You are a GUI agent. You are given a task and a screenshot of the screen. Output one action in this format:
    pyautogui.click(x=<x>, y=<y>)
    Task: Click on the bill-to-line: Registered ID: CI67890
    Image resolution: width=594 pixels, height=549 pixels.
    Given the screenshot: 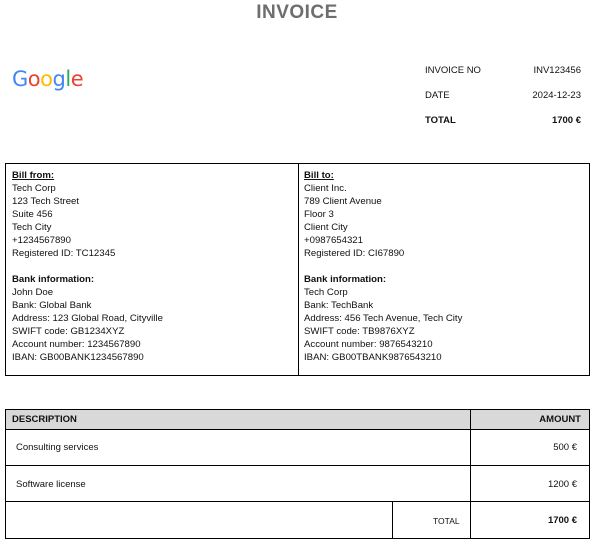 What is the action you would take?
    pyautogui.click(x=354, y=253)
    